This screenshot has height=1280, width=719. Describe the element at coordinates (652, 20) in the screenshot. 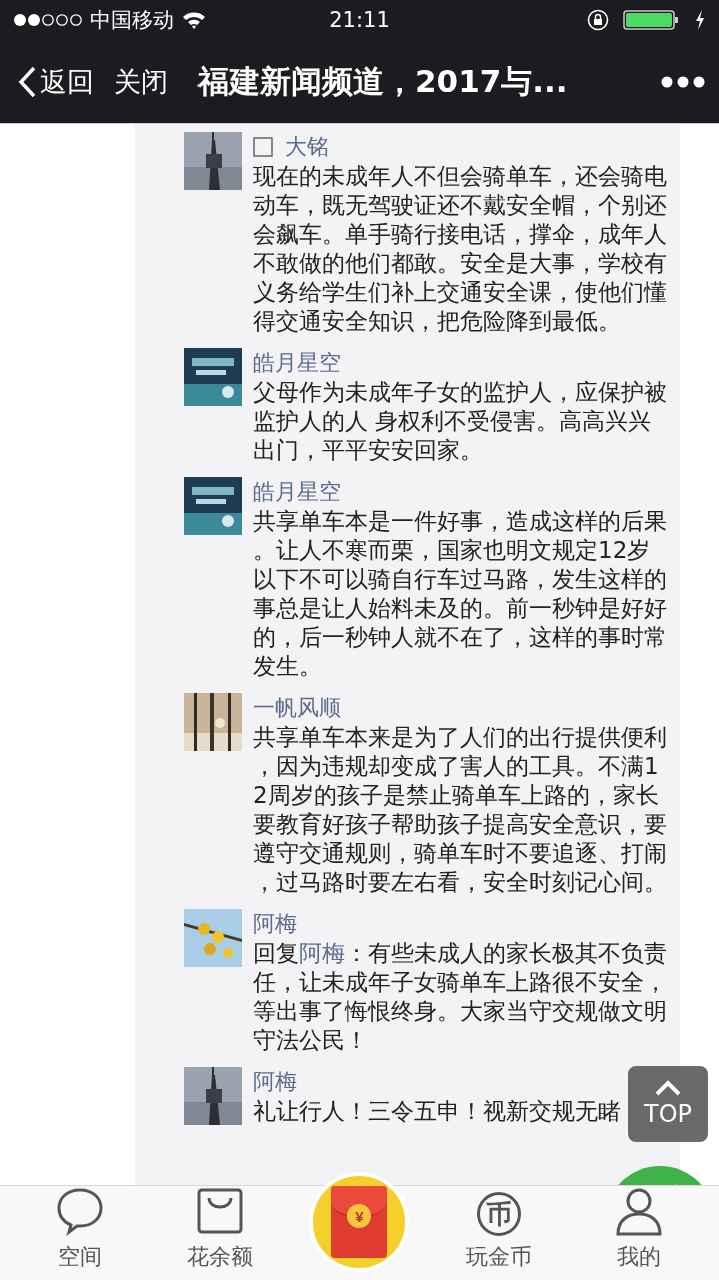

I see `battery-icon` at that location.